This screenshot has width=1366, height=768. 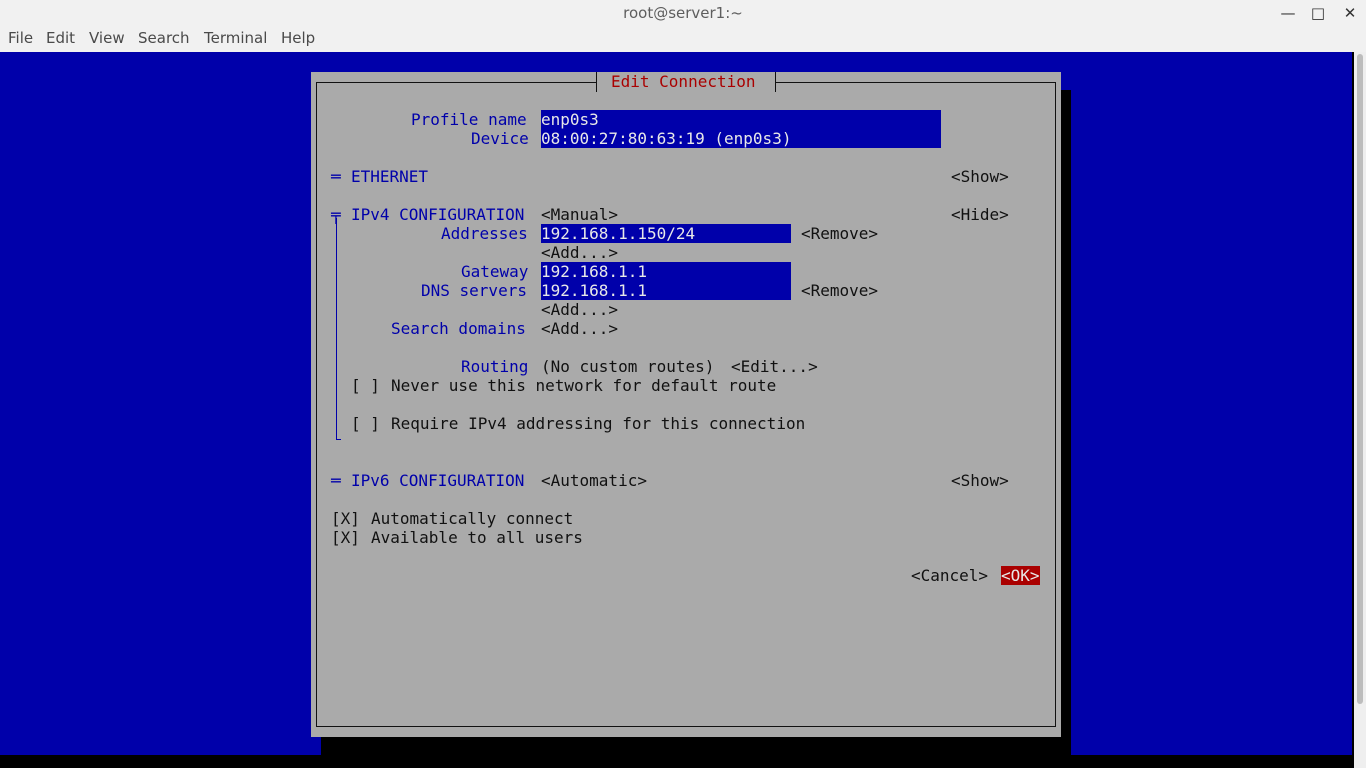 I want to click on menu-help: Help, so click(x=298, y=38).